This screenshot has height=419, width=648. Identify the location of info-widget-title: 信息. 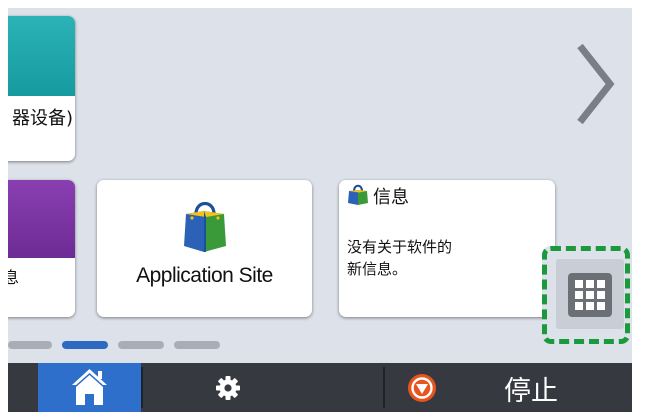
(391, 197).